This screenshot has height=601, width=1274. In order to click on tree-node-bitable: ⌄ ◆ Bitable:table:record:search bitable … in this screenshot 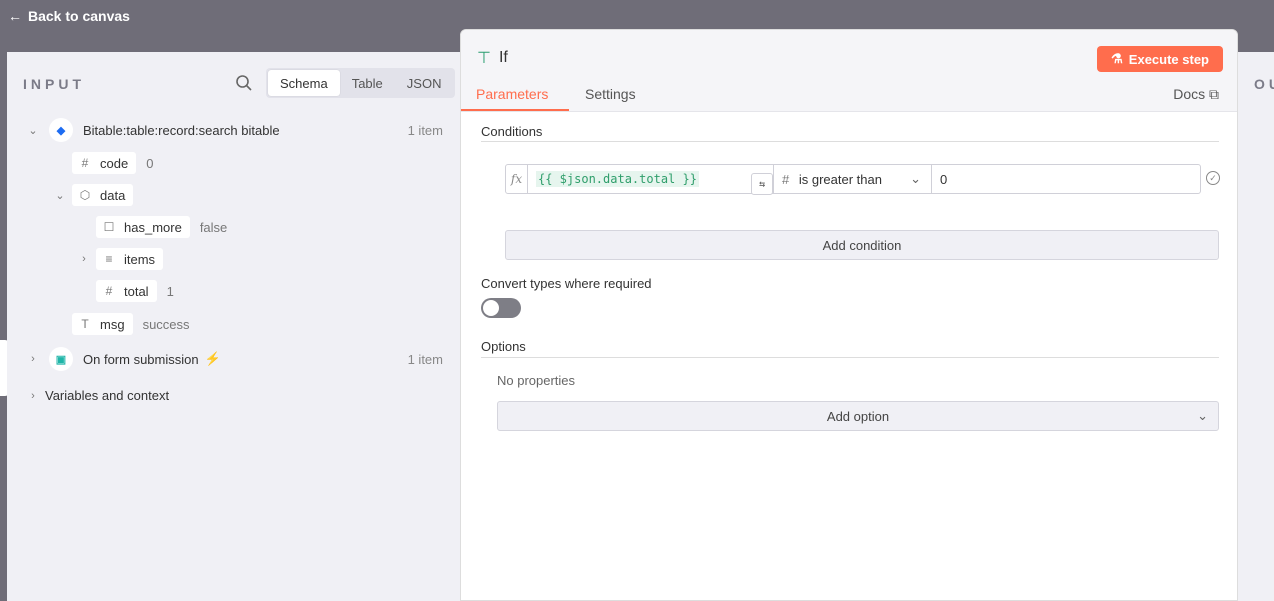, I will do `click(235, 130)`.